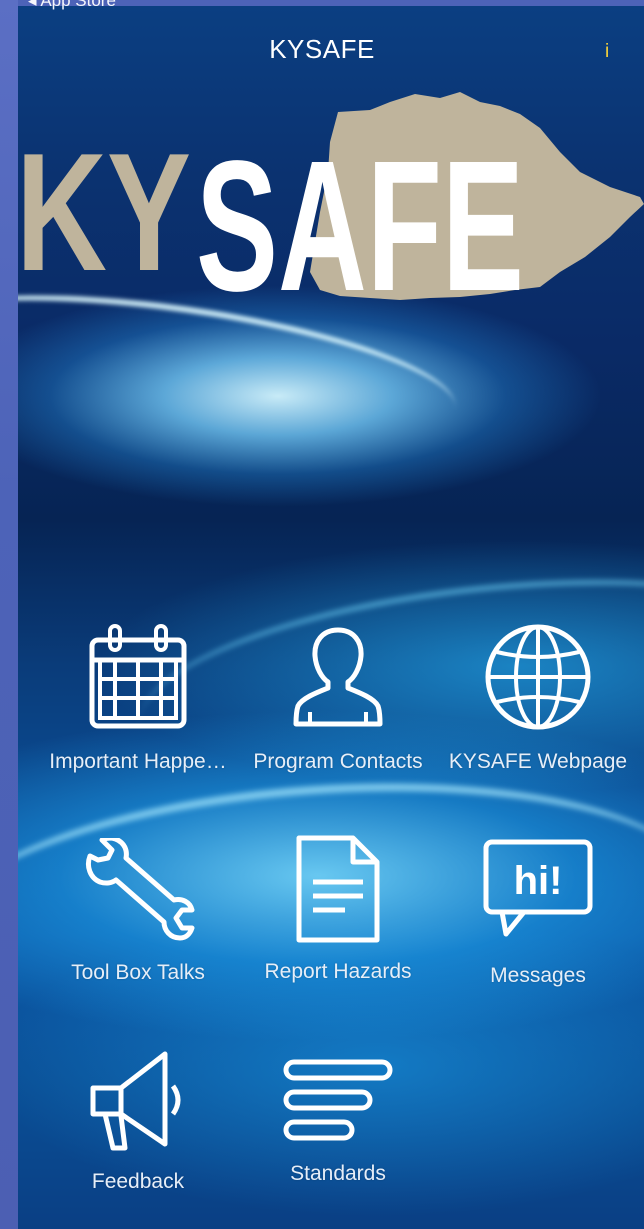 The image size is (644, 1229). Describe the element at coordinates (338, 1100) in the screenshot. I see `lines-icon` at that location.